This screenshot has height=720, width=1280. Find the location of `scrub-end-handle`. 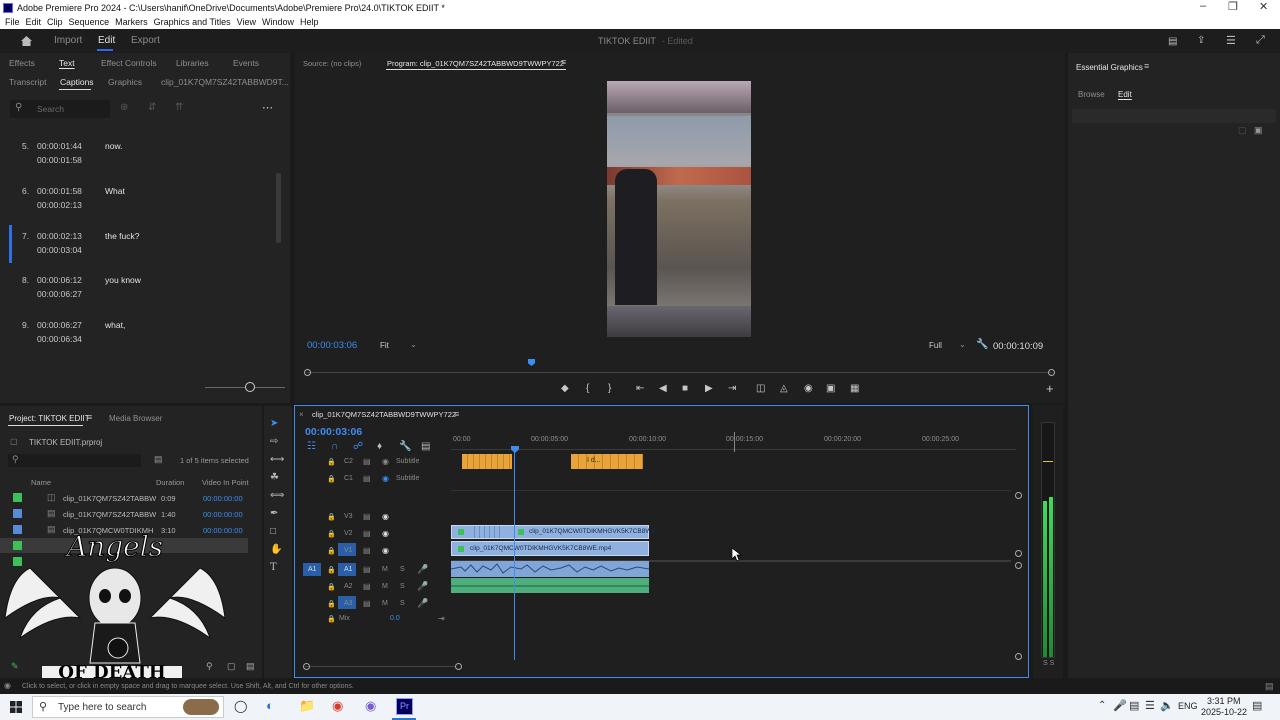

scrub-end-handle is located at coordinates (1051, 372).